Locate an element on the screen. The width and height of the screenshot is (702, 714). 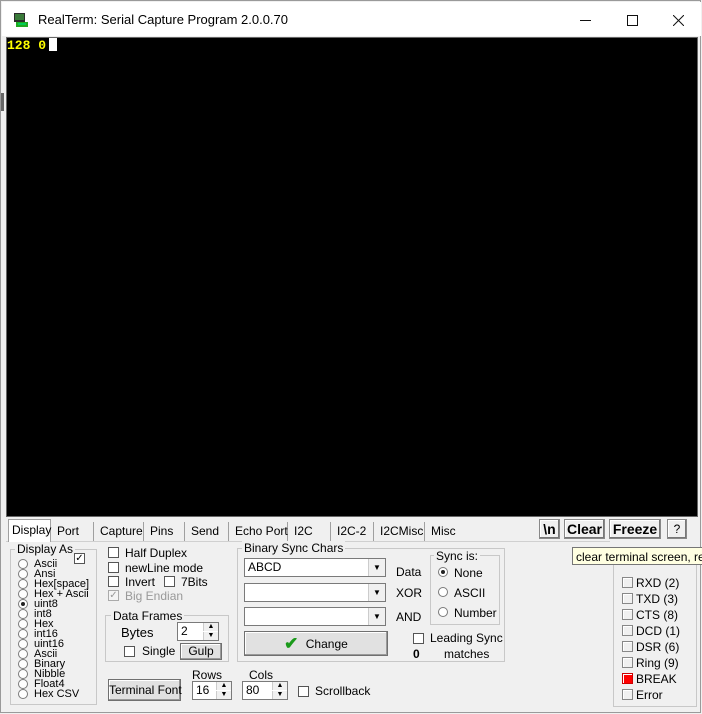
radio-sync-number is located at coordinates (443, 612).